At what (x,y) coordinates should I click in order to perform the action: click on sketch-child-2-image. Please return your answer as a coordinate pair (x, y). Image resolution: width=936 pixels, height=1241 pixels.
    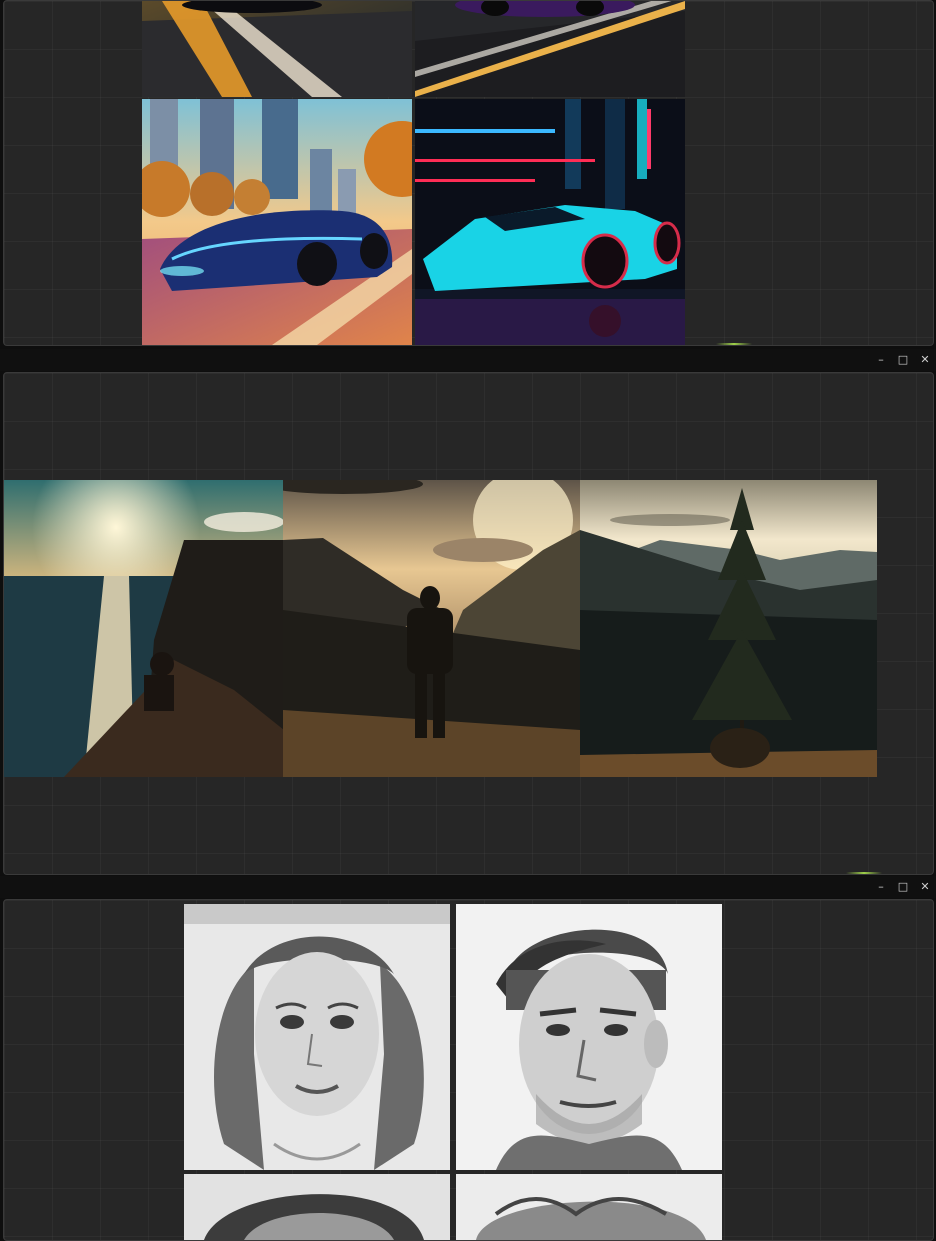
    Looking at the image, I should click on (589, 1207).